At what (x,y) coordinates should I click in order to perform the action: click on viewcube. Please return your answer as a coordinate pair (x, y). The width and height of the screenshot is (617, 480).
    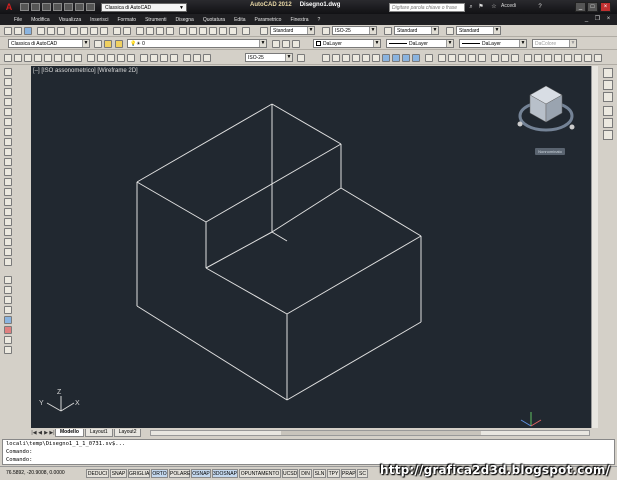
    Looking at the image, I should click on (546, 108).